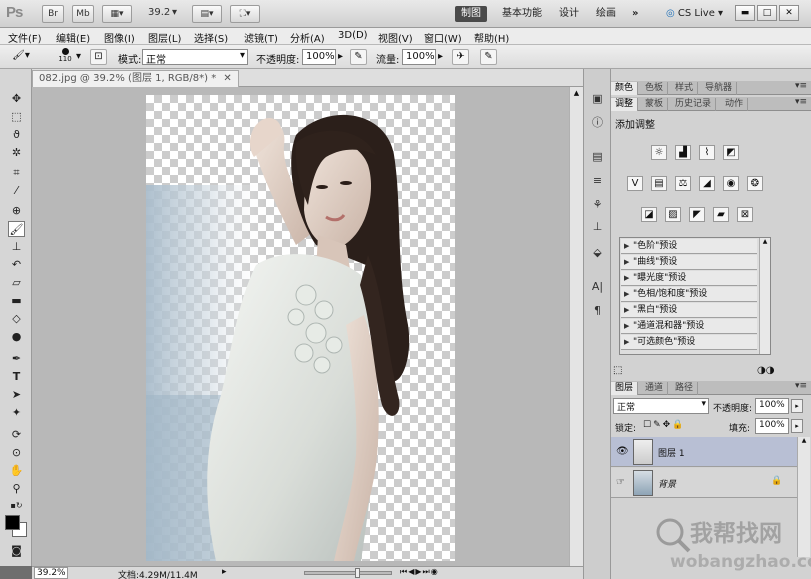 Image resolution: width=811 pixels, height=579 pixels. I want to click on workspace-drawing: 制图, so click(471, 14).